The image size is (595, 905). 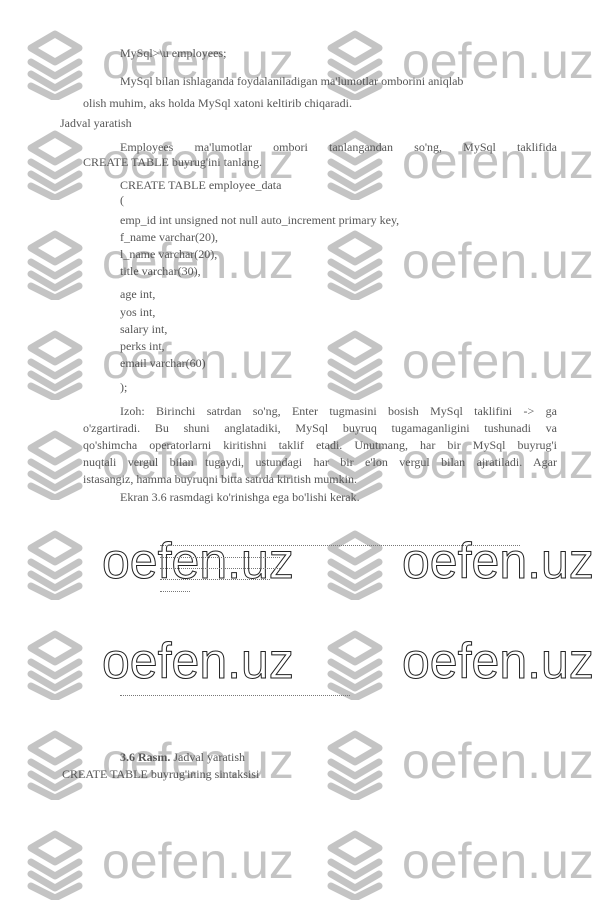 What do you see at coordinates (124, 387) in the screenshot?
I see `code-line: );` at bounding box center [124, 387].